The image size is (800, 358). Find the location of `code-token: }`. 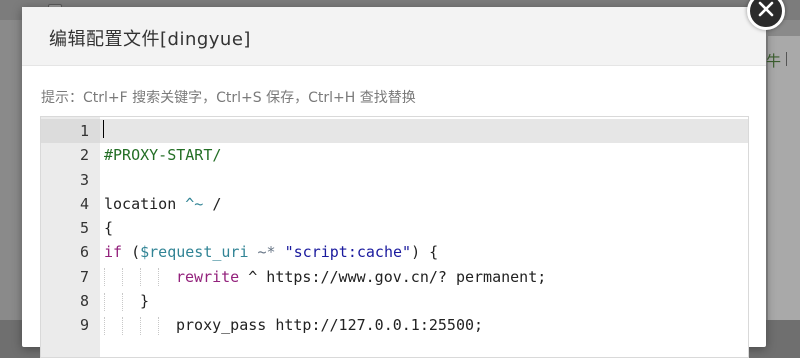

code-token: } is located at coordinates (145, 301).